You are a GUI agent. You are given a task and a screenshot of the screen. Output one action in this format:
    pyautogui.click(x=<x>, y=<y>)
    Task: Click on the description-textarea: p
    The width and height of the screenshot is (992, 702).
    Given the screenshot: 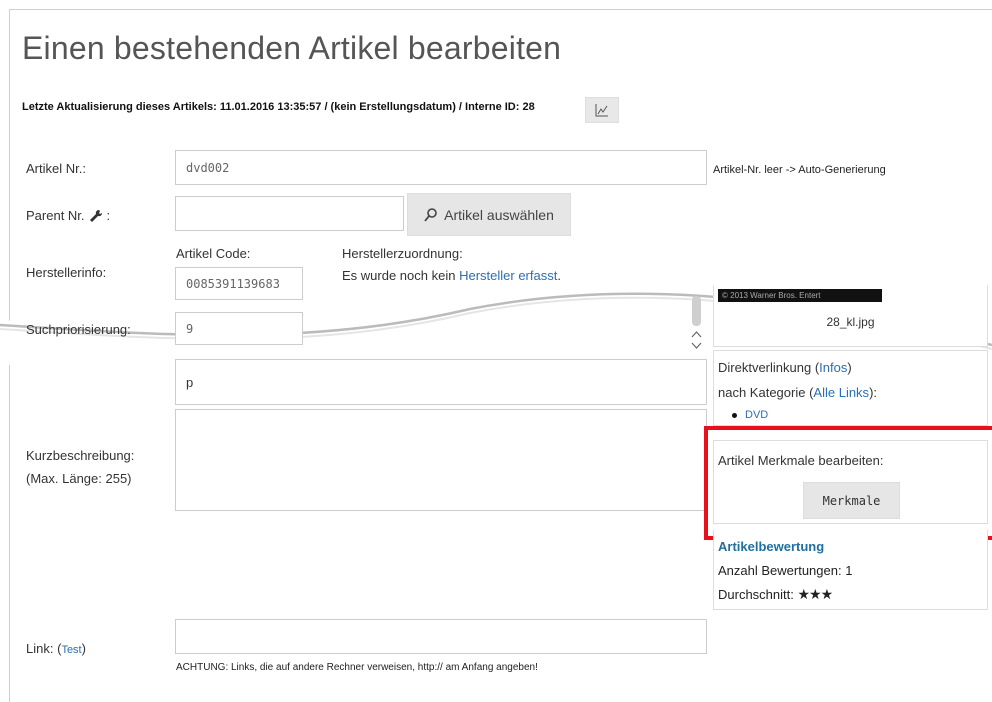 What is the action you would take?
    pyautogui.click(x=441, y=382)
    